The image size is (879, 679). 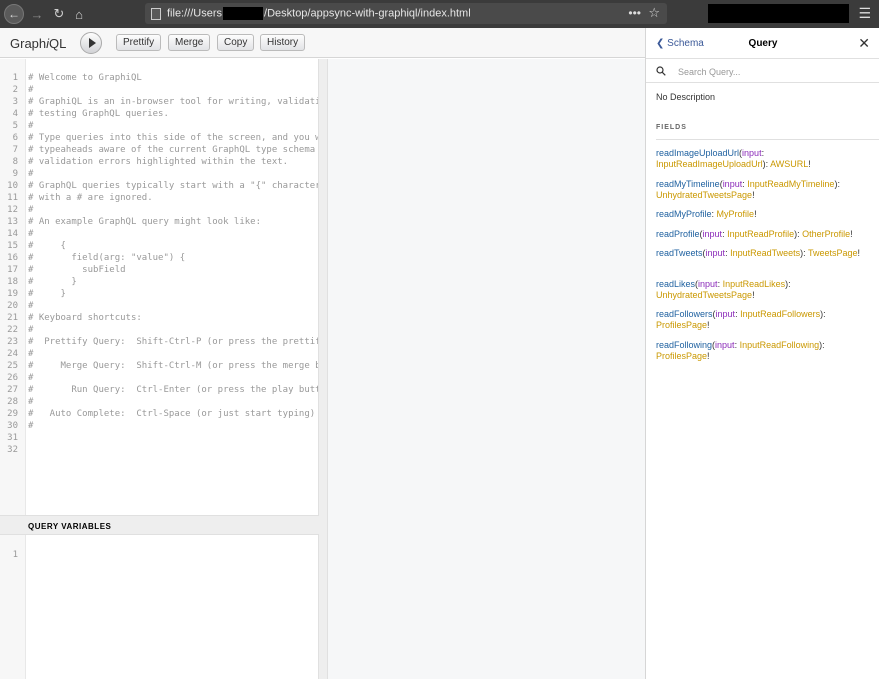 What do you see at coordinates (159, 378) in the screenshot?
I see `editor-line: 26 #` at bounding box center [159, 378].